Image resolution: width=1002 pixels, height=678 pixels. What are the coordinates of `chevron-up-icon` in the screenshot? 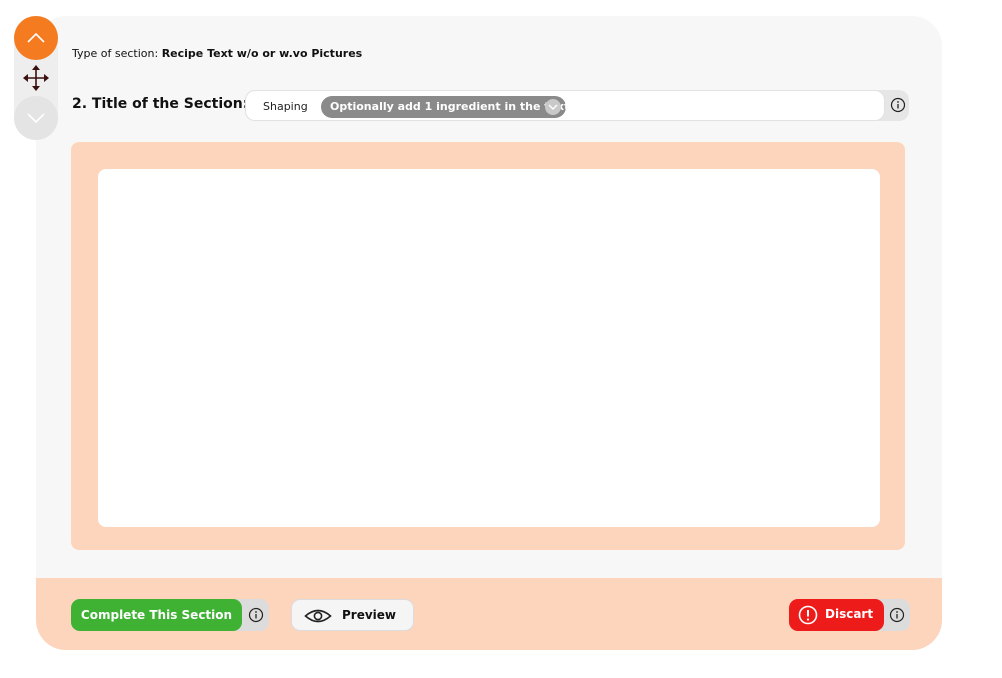 It's located at (36, 37).